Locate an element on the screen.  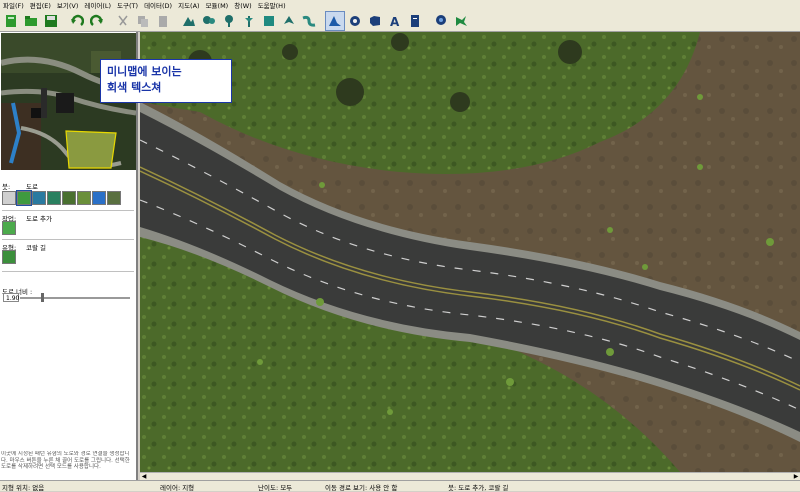
menu-tools: 도구(T) is located at coordinates (127, 5).